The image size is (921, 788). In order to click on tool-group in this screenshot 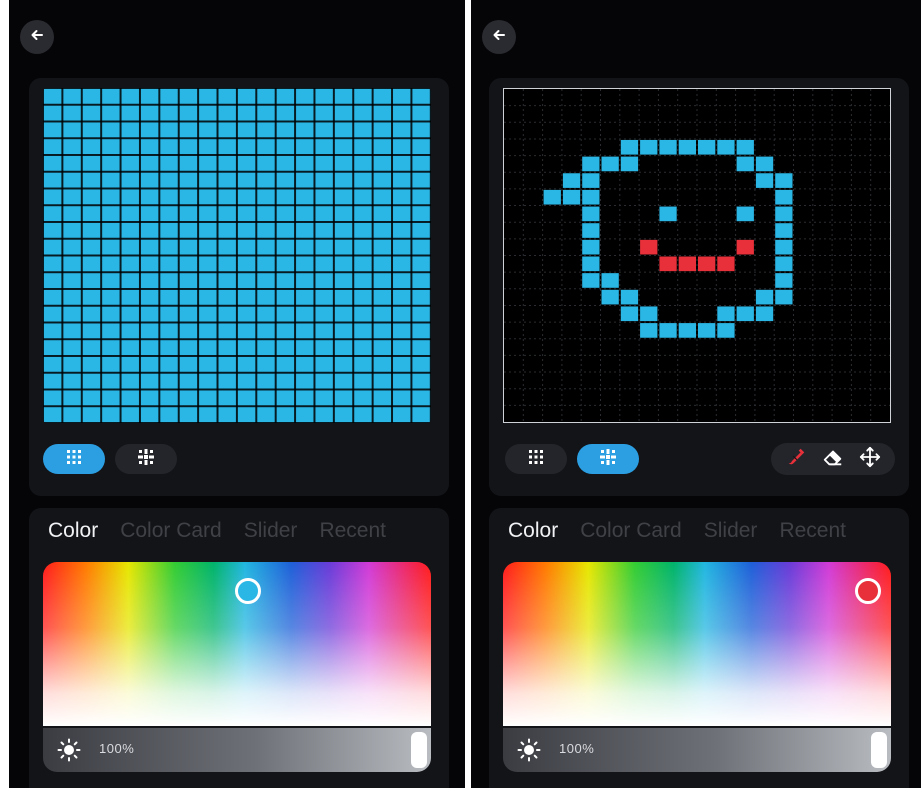, I will do `click(833, 459)`.